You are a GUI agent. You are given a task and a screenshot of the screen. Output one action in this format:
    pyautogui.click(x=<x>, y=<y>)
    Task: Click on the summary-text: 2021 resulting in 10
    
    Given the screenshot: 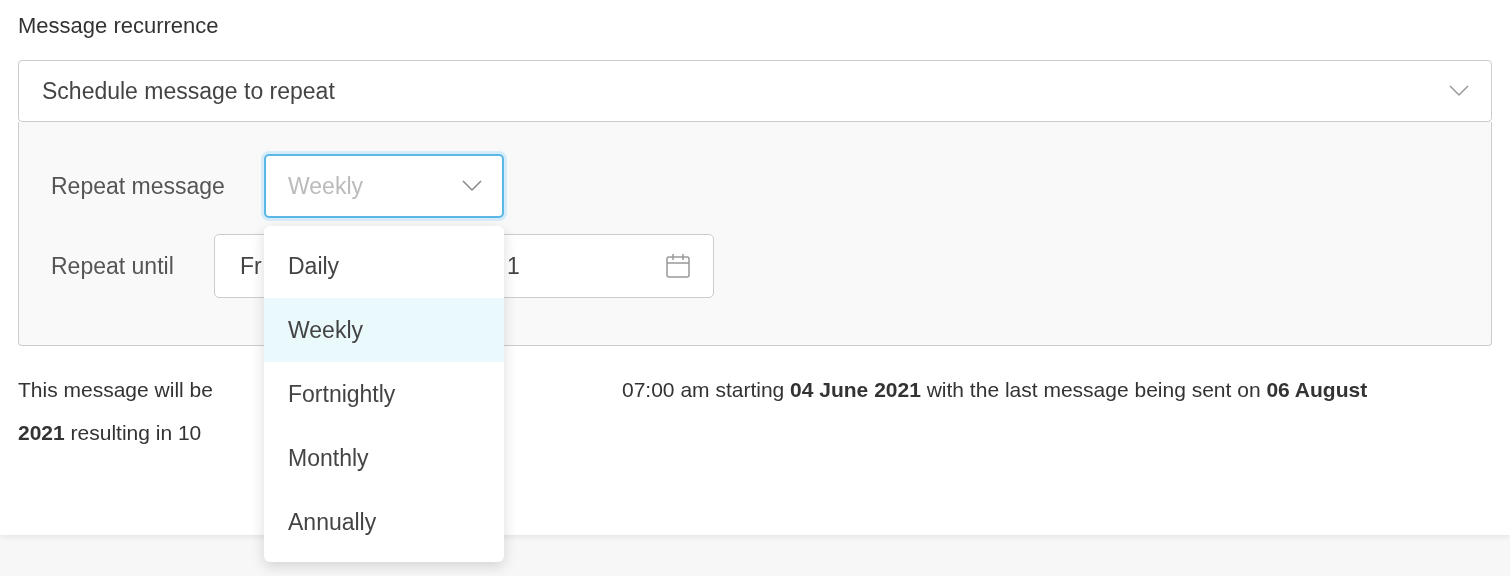 What is the action you would take?
    pyautogui.click(x=110, y=433)
    